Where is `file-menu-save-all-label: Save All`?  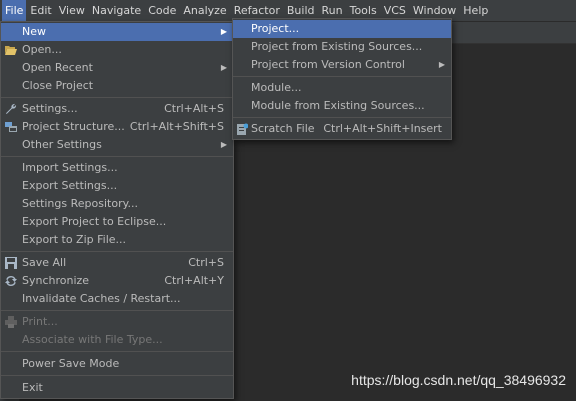
file-menu-save-all-label: Save All is located at coordinates (44, 262).